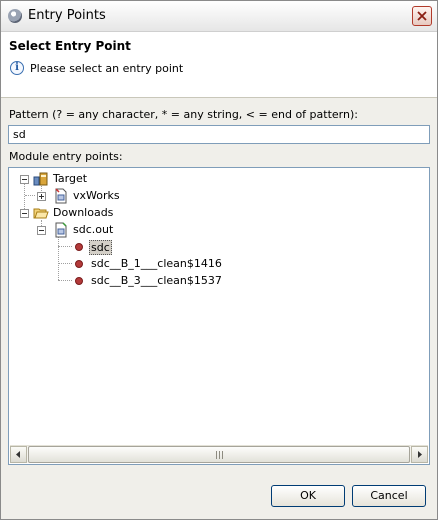  I want to click on arrow-right-icon, so click(420, 454).